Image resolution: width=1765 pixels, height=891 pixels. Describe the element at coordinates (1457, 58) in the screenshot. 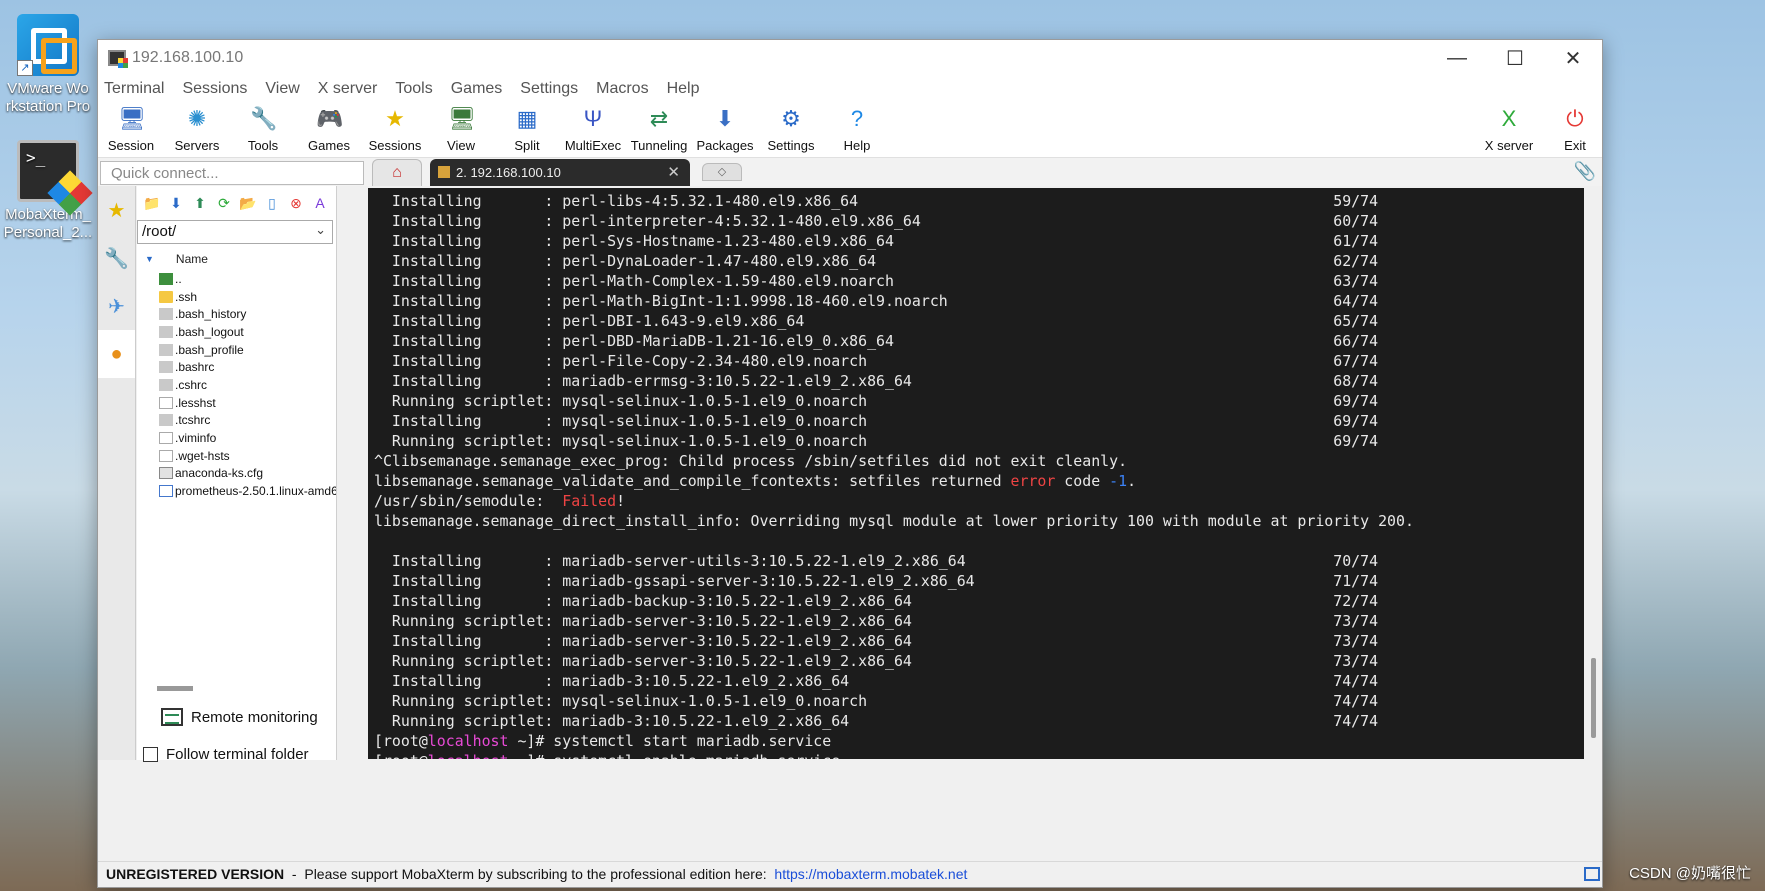

I see `minimize-button: —` at that location.